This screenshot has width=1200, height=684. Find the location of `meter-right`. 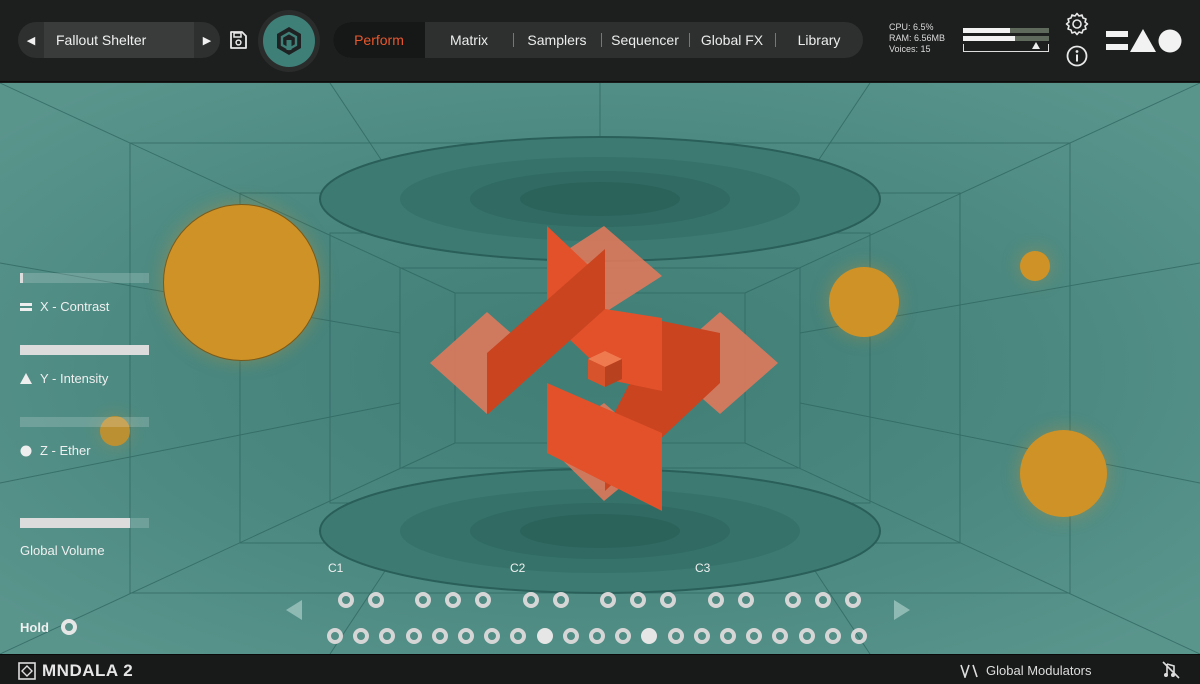

meter-right is located at coordinates (1006, 38).